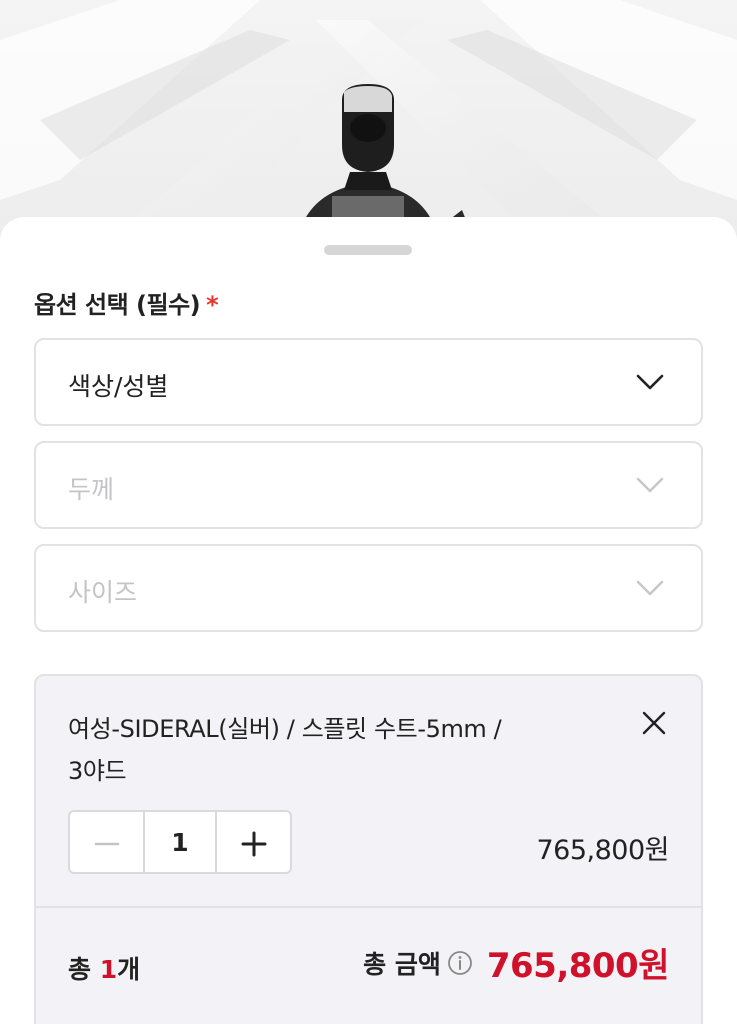  Describe the element at coordinates (91, 489) in the screenshot. I see `thickness-select-label: 두께` at that location.